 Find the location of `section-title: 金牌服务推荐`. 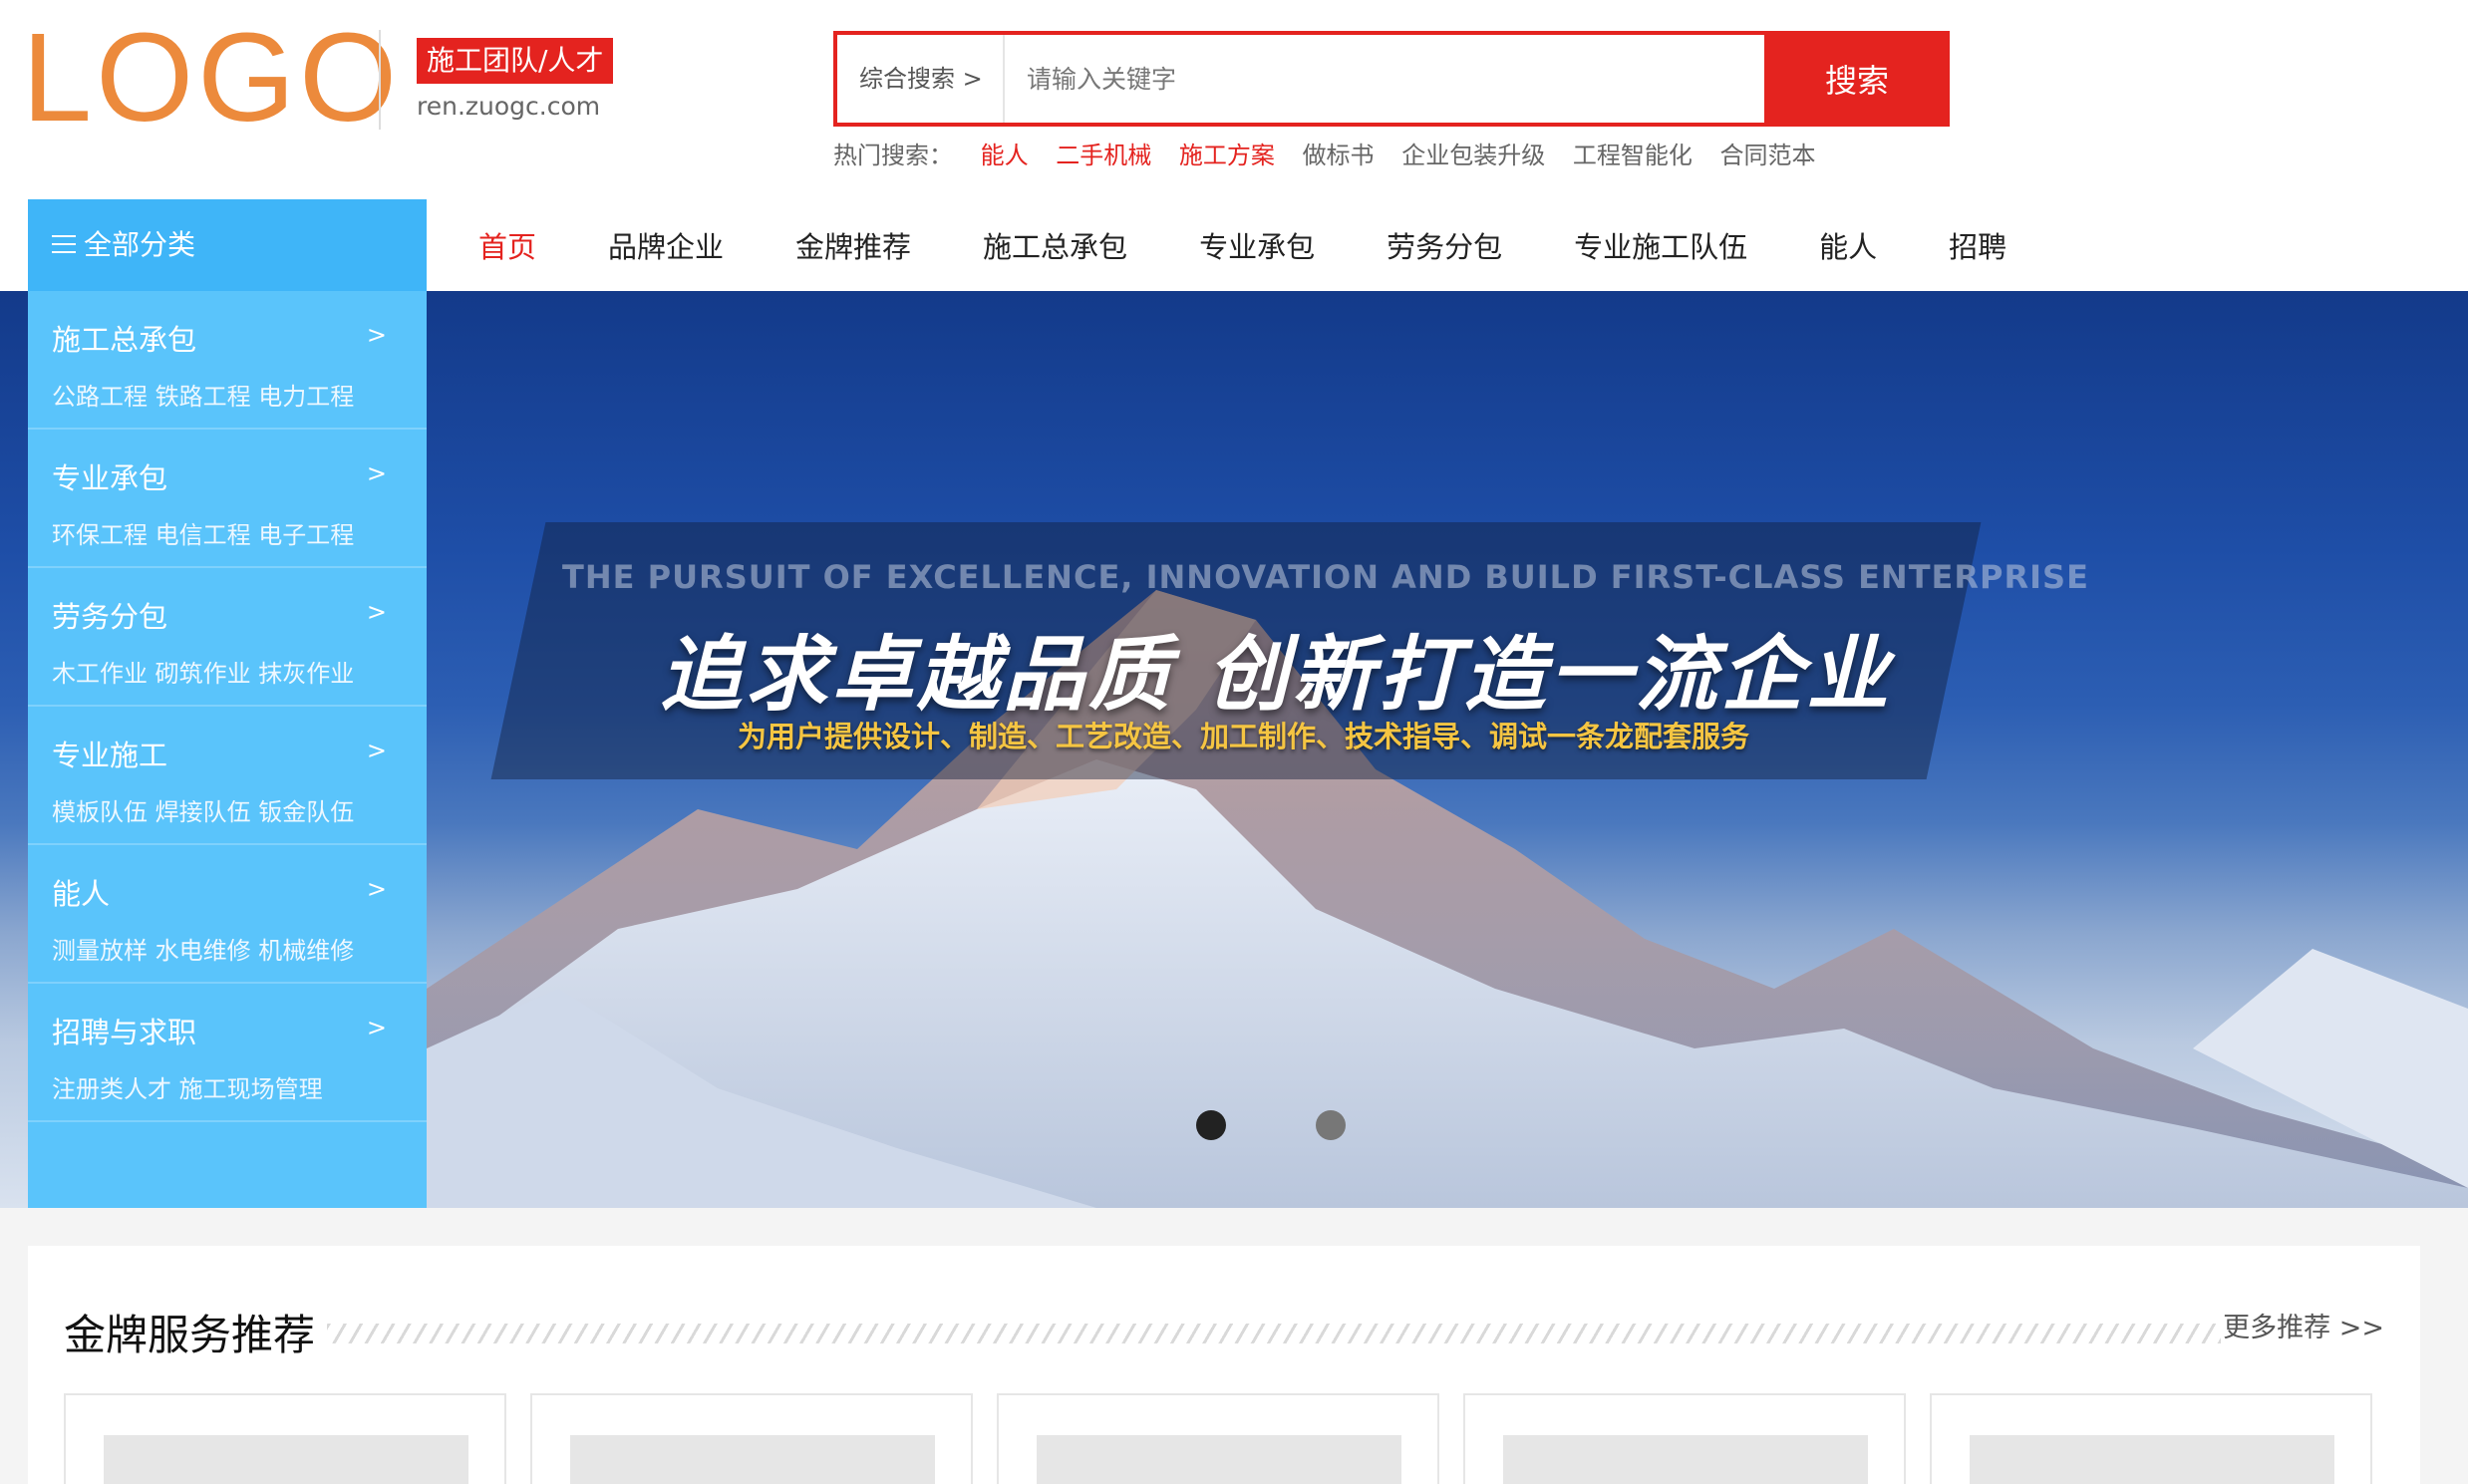

section-title: 金牌服务推荐 is located at coordinates (190, 1335).